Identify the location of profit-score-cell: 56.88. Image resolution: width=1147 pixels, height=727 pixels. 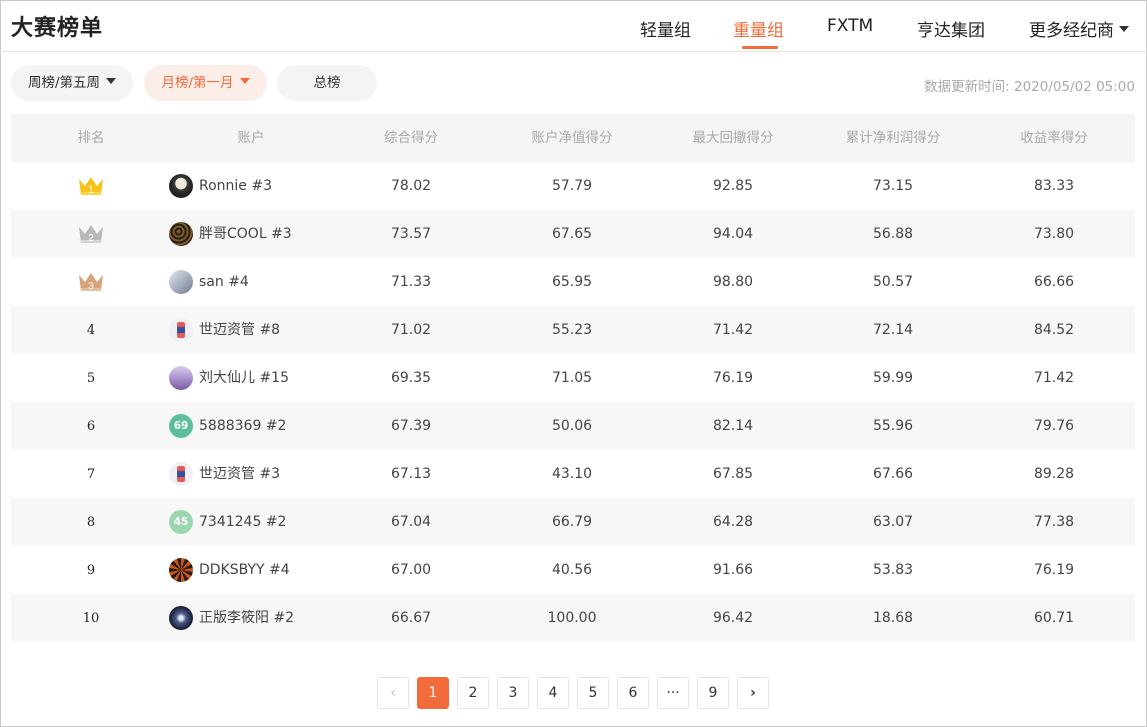
(893, 234).